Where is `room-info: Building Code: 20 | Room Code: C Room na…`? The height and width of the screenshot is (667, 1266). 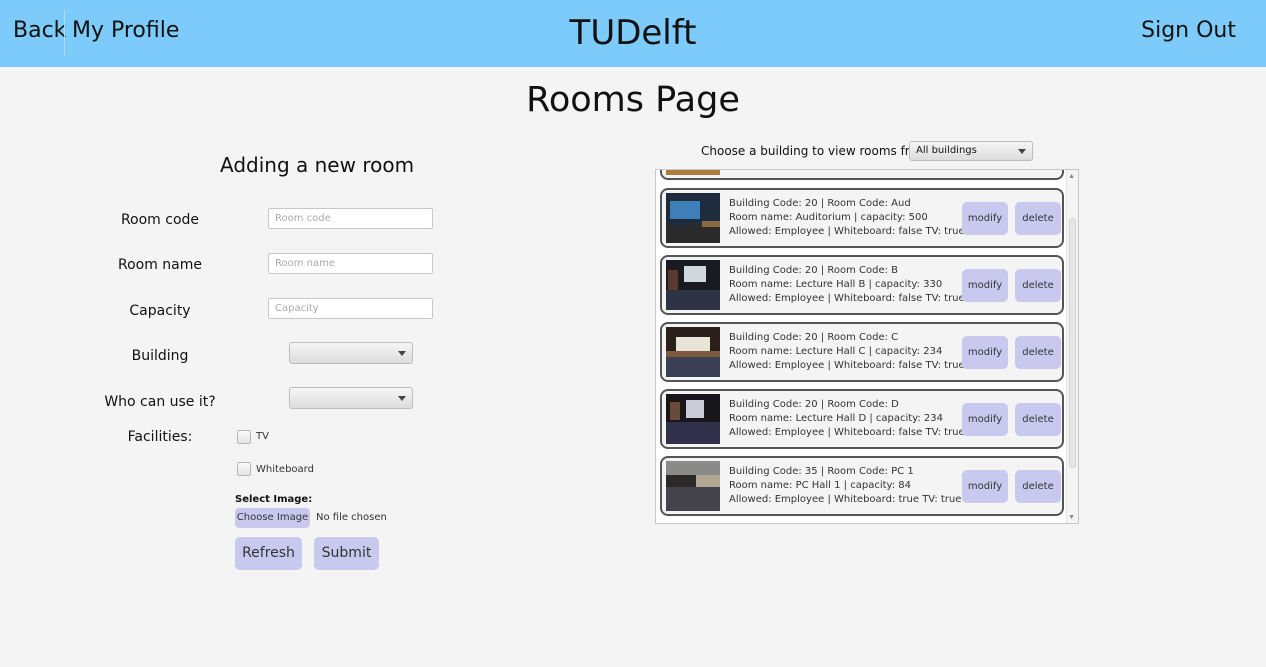 room-info: Building Code: 20 | Room Code: C Room na… is located at coordinates (847, 352).